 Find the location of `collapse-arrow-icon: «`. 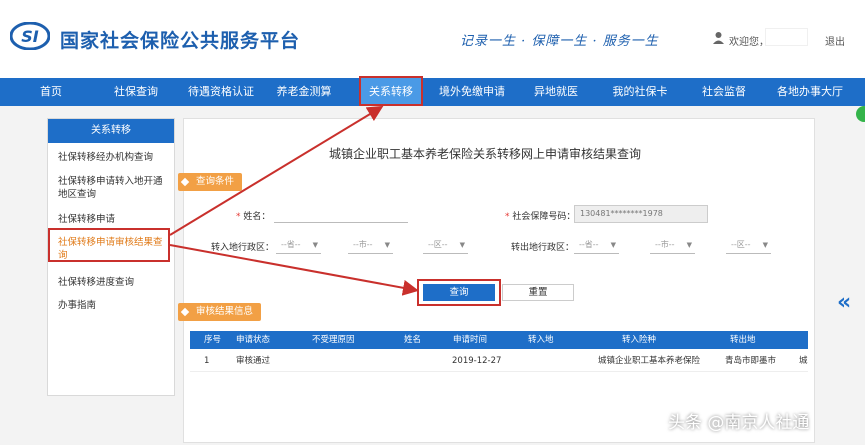

collapse-arrow-icon: « is located at coordinates (844, 302).